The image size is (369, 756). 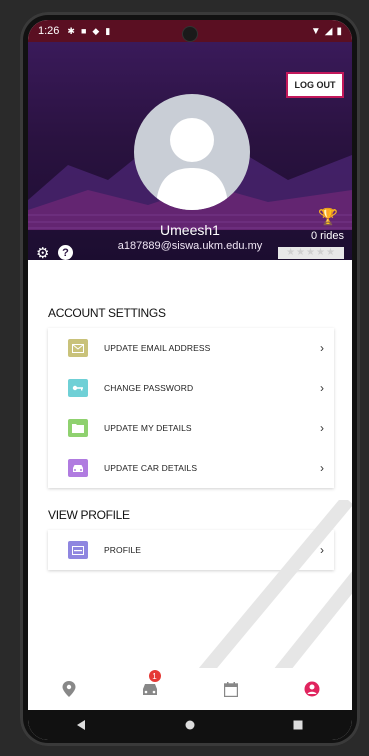 What do you see at coordinates (123, 550) in the screenshot?
I see `profile-label: PROFILE` at bounding box center [123, 550].